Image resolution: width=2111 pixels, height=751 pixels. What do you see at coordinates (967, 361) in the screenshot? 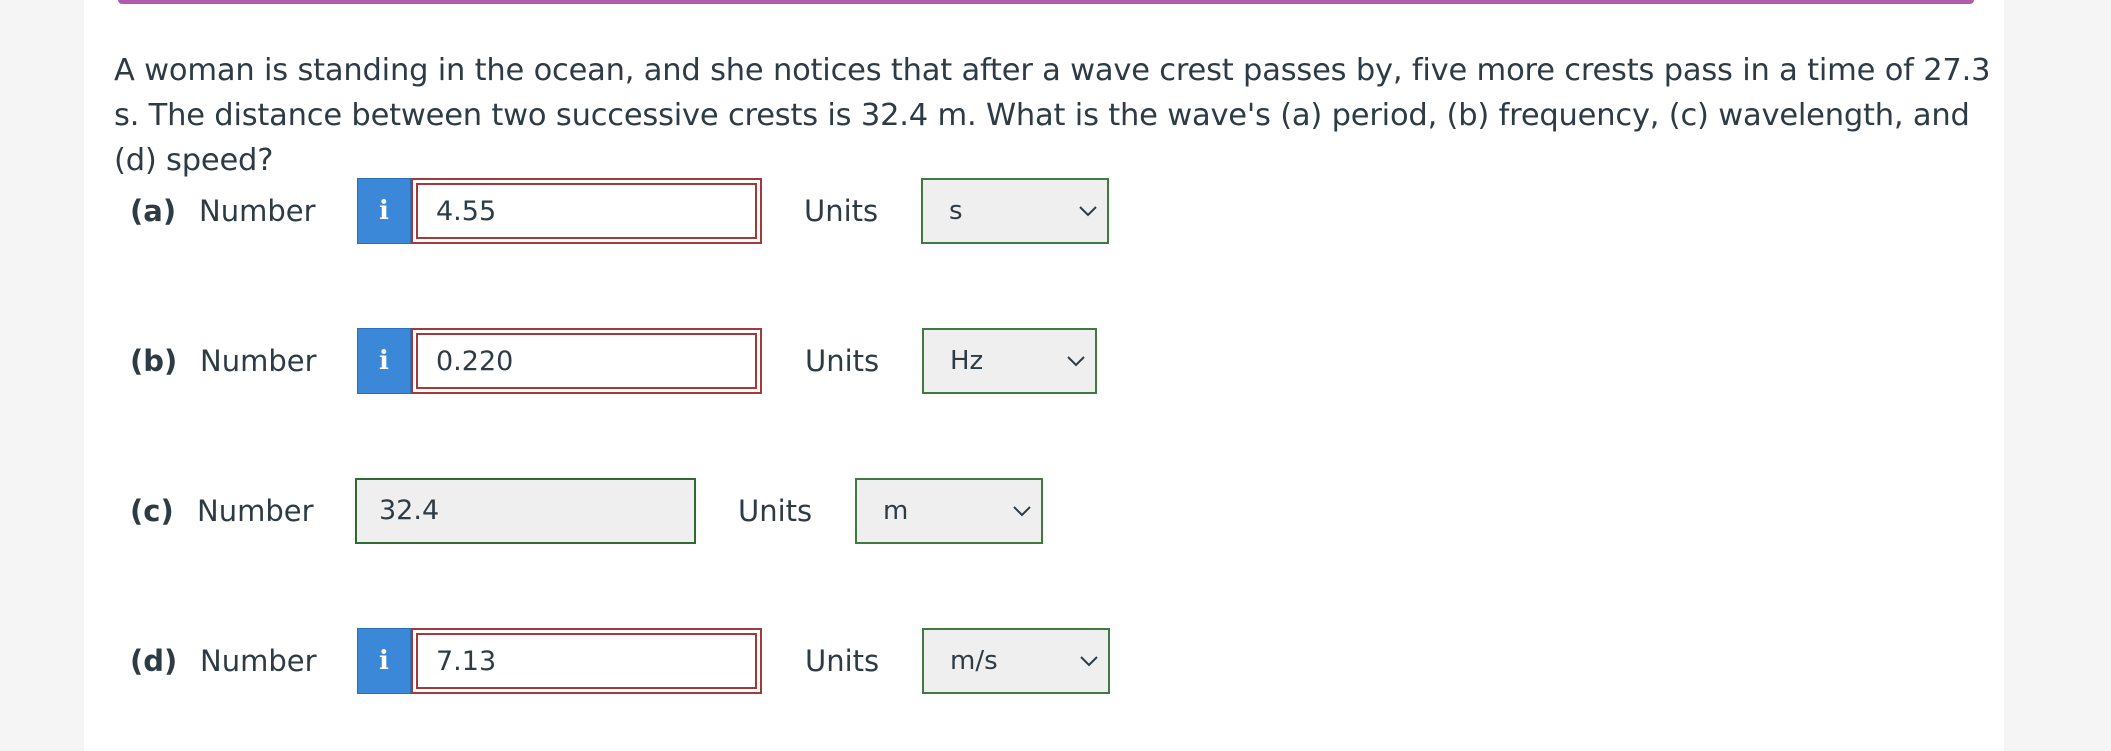
I see `units-select-value: Hz` at bounding box center [967, 361].